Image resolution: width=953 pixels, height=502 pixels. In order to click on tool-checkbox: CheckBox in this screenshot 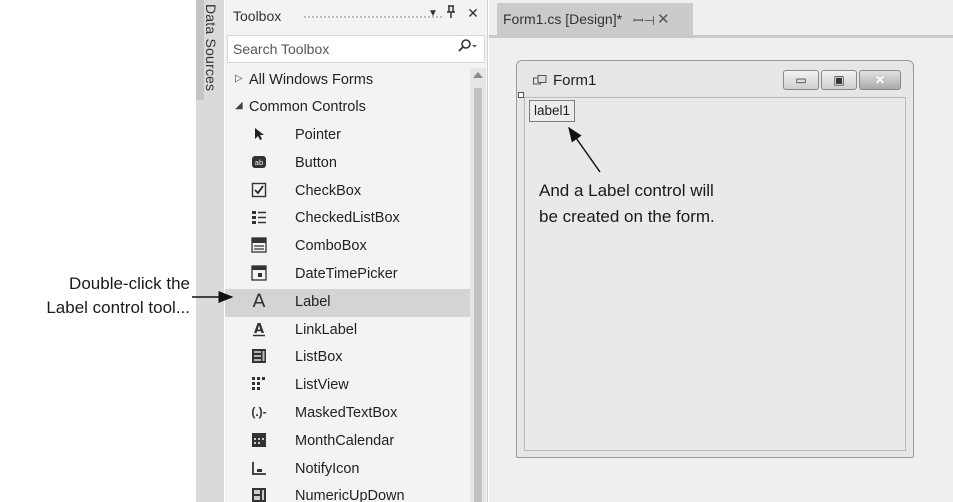, I will do `click(347, 192)`.